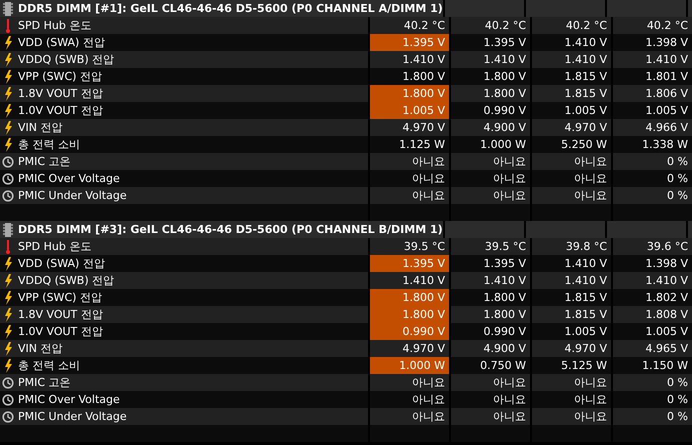 Image resolution: width=692 pixels, height=445 pixels. I want to click on value-cell: 1.005 V, so click(408, 110).